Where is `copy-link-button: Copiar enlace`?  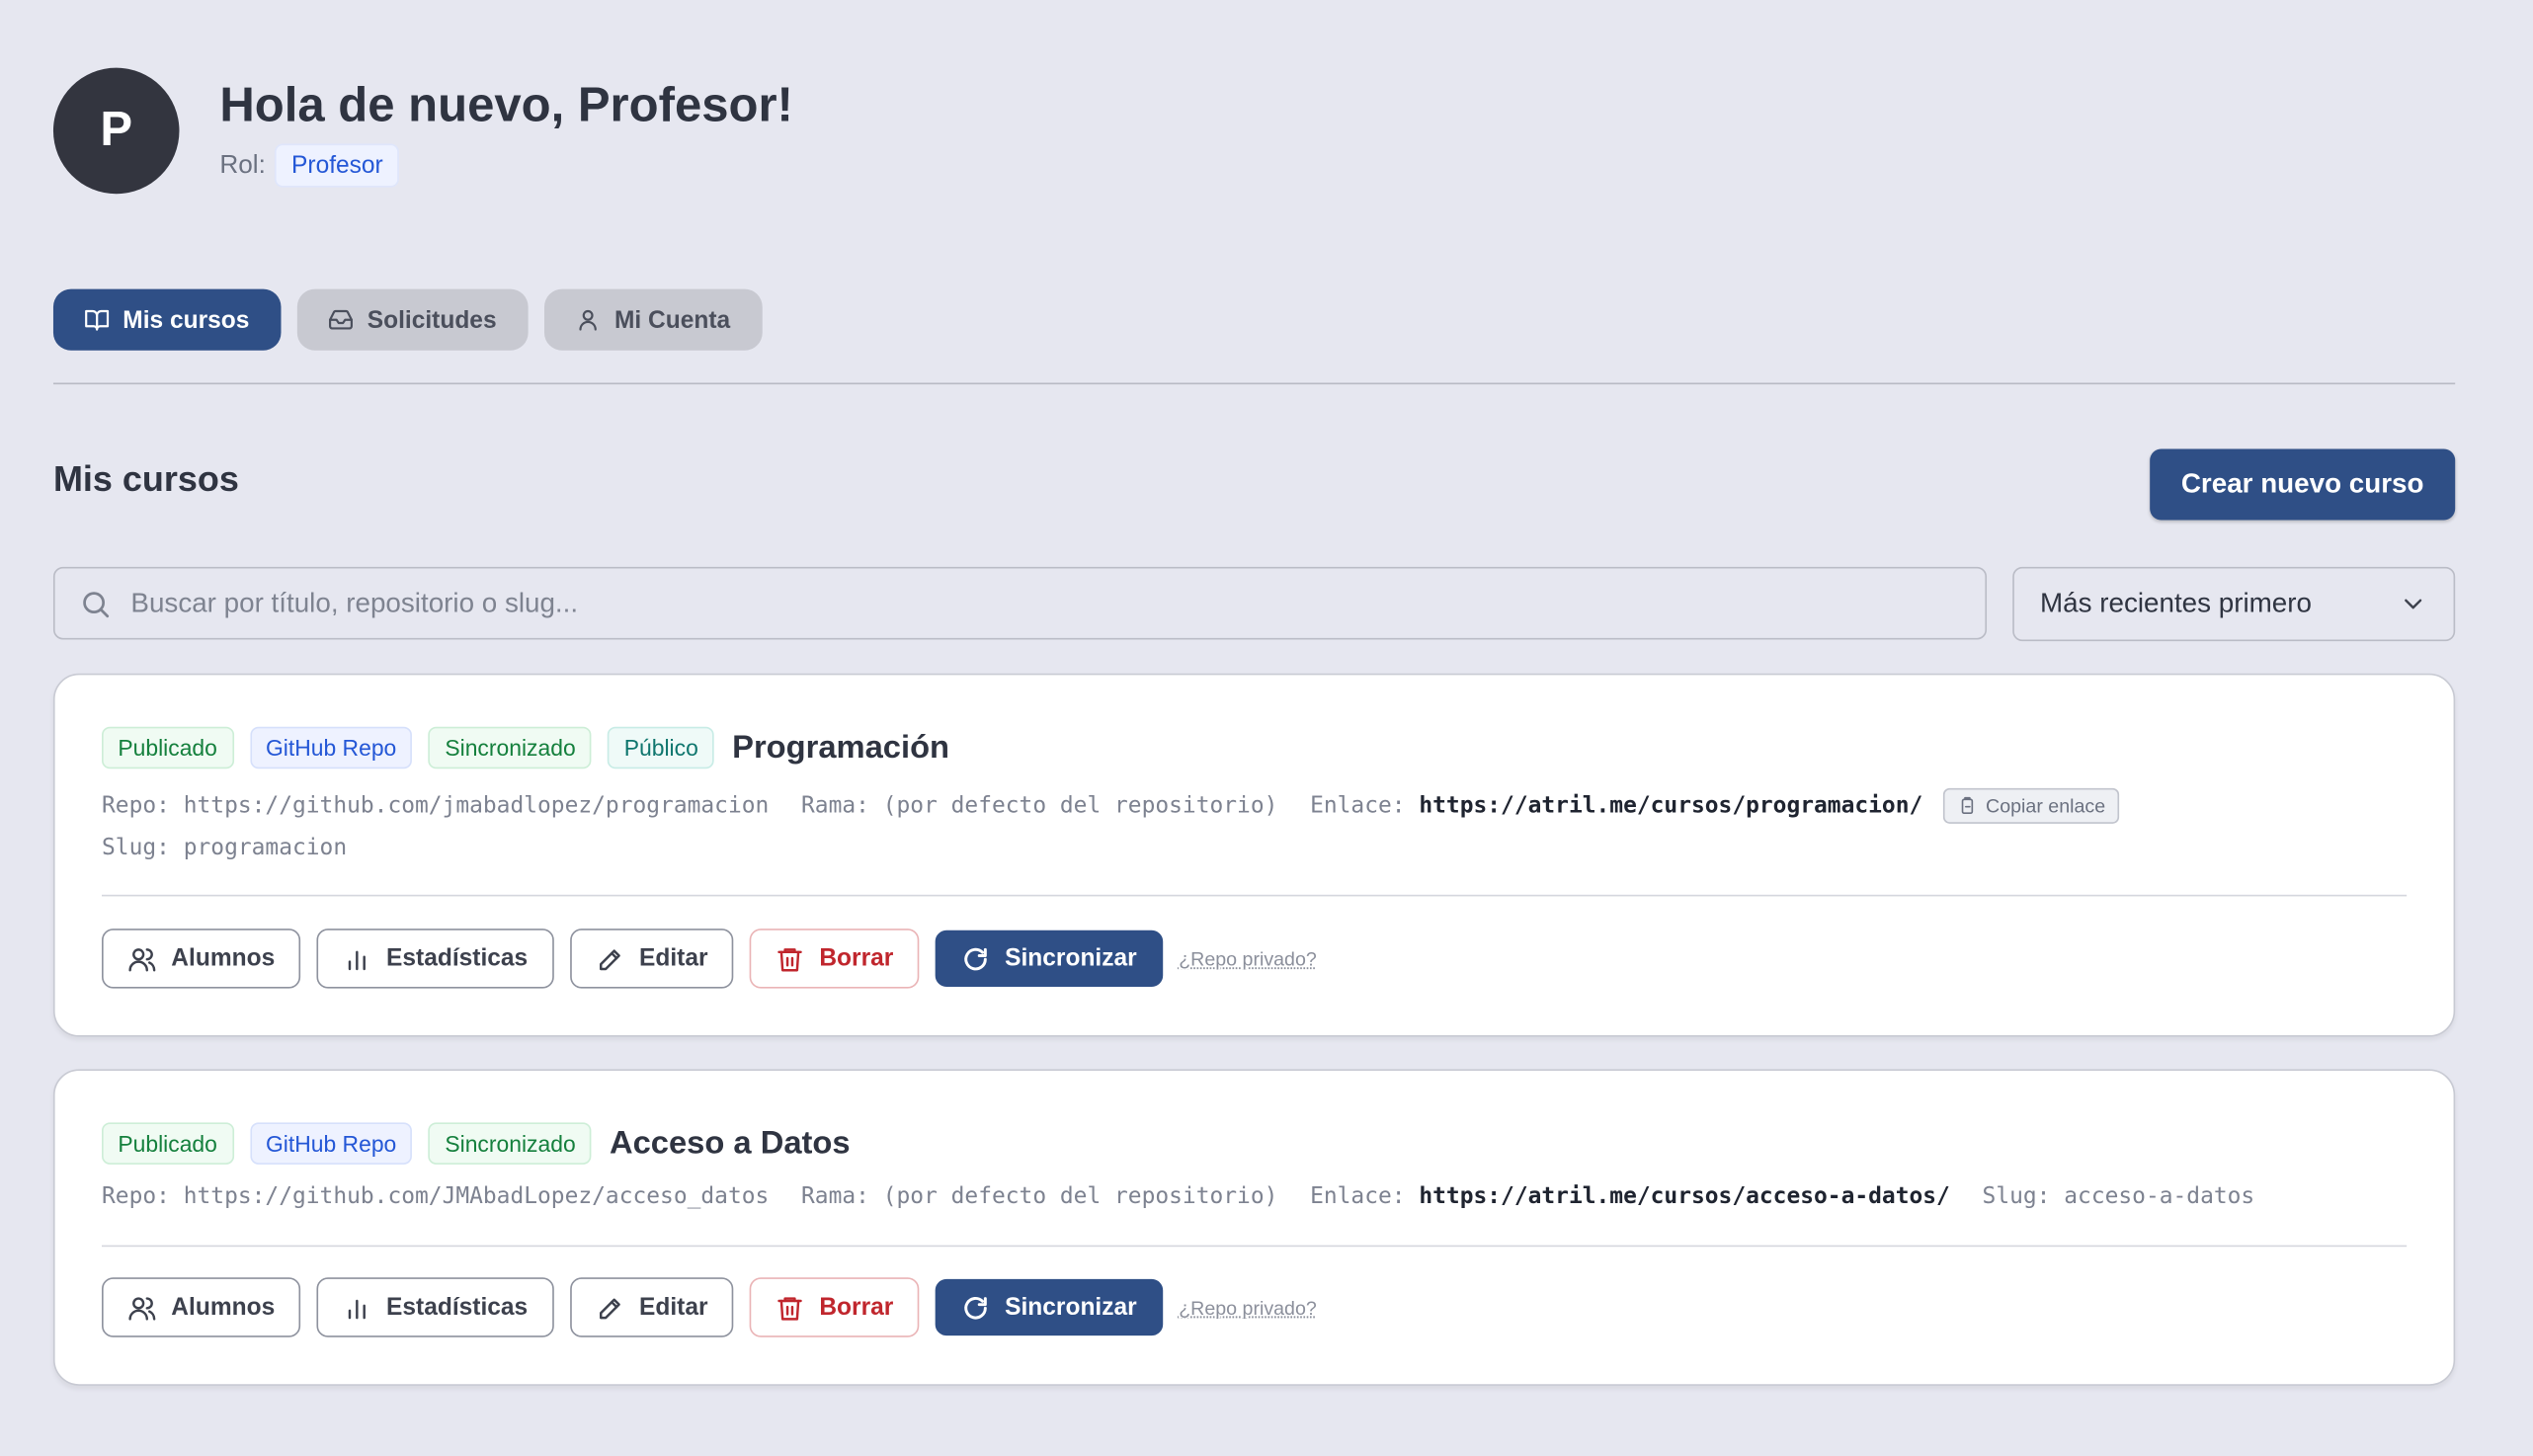
copy-link-button: Copiar enlace is located at coordinates (2032, 805).